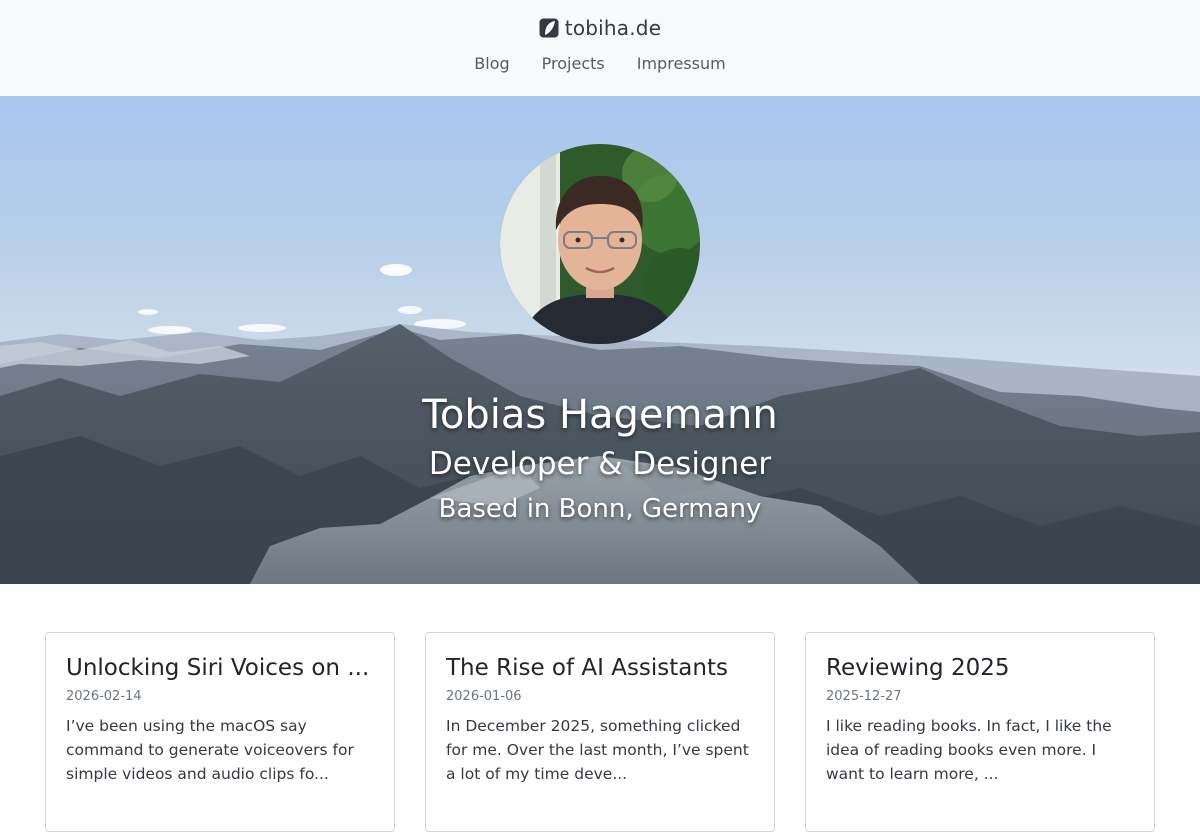  I want to click on post-date: 2026-02-14, so click(104, 696).